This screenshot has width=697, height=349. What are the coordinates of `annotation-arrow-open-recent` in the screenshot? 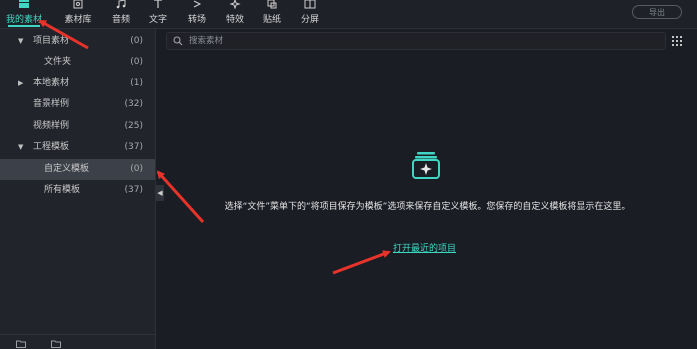 It's located at (361, 262).